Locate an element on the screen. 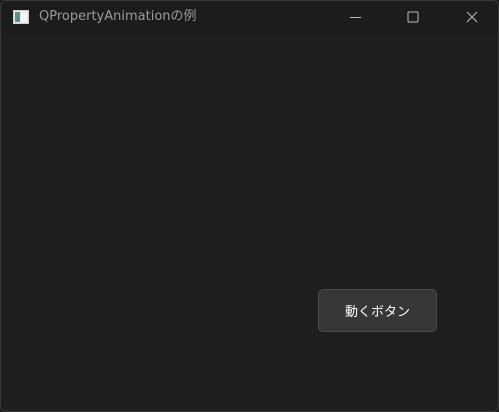 Image resolution: width=499 pixels, height=412 pixels. minimize-button is located at coordinates (356, 17).